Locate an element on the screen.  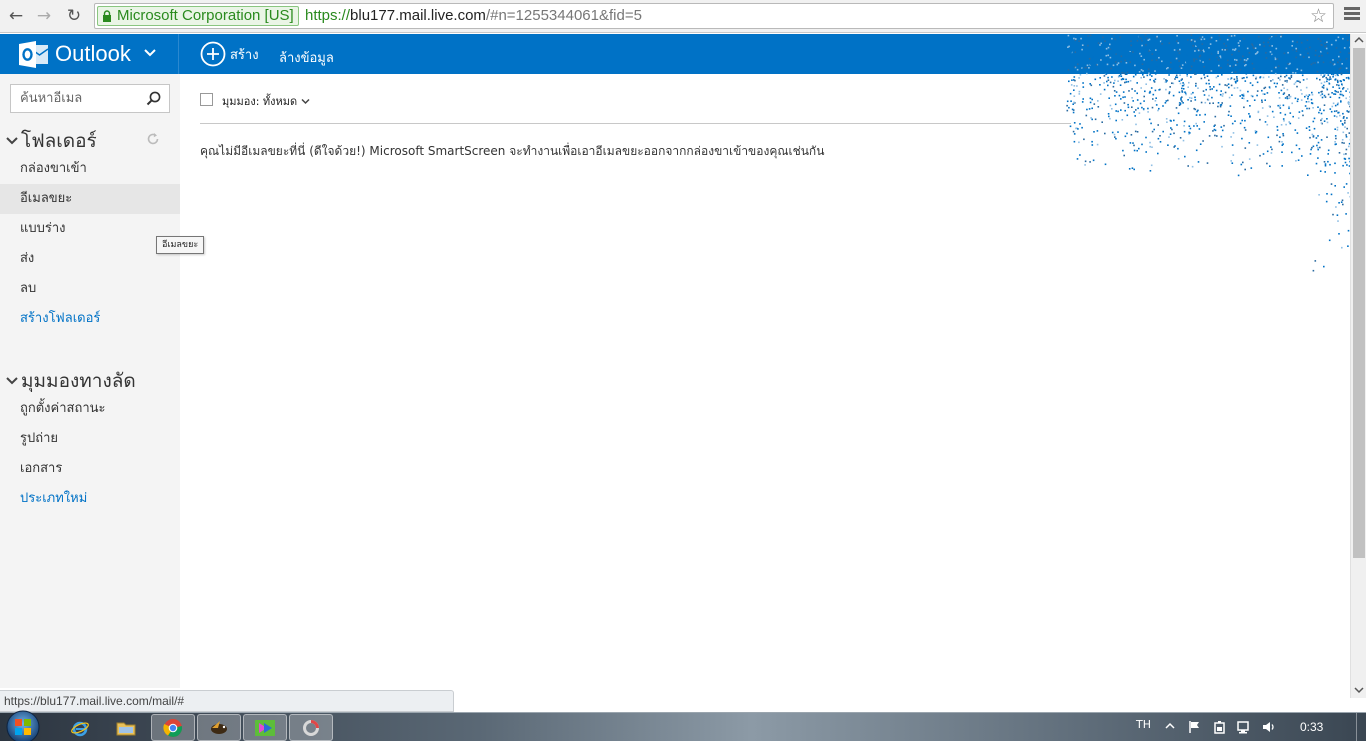
folder-inbox: กล่องขาเข้า is located at coordinates (90, 169).